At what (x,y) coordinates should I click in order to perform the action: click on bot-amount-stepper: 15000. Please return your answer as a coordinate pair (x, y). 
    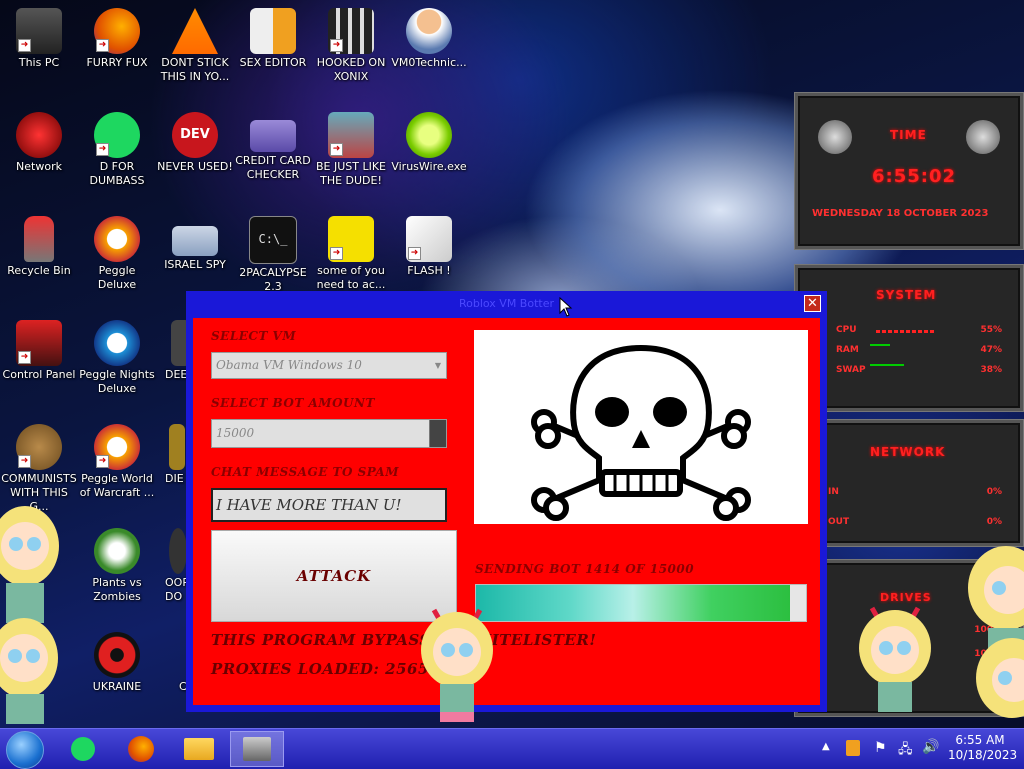
    Looking at the image, I should click on (329, 433).